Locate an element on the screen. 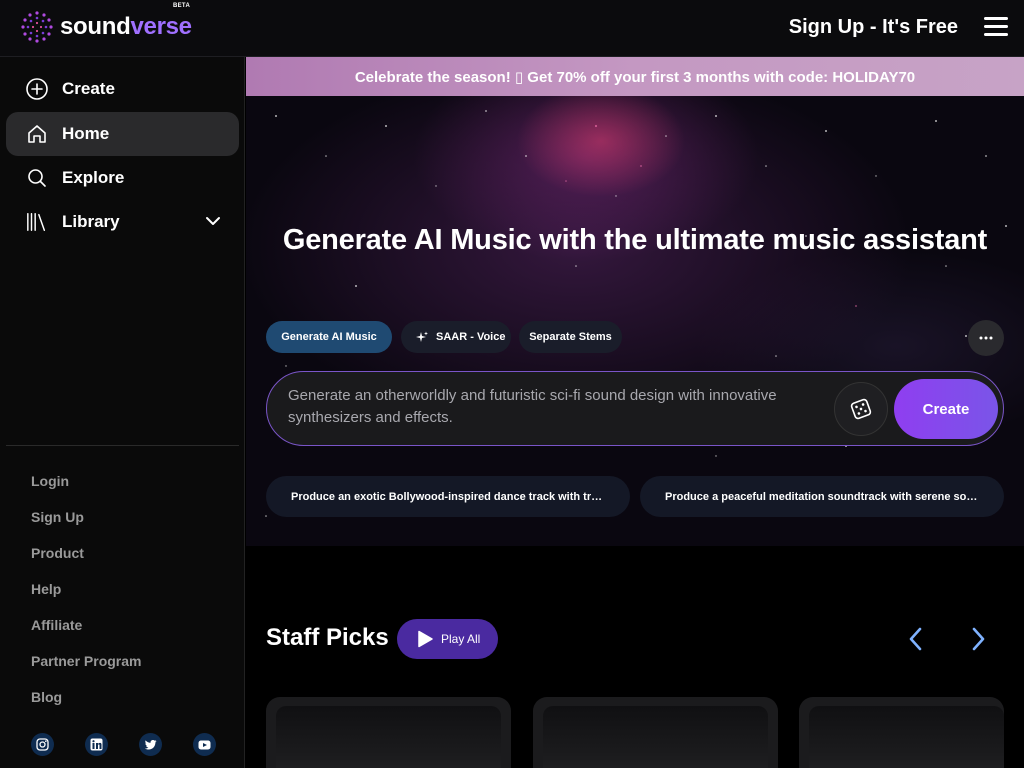 This screenshot has width=1024, height=768. dice-icon is located at coordinates (861, 409).